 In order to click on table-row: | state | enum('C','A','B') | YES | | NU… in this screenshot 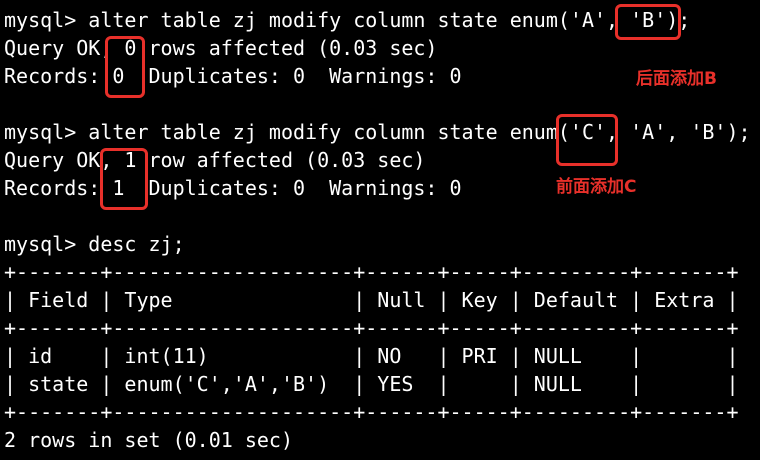, I will do `click(371, 384)`.